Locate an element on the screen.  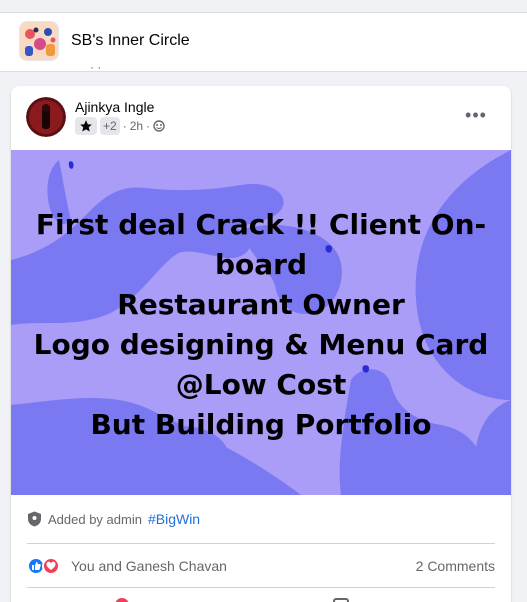
love-icon is located at coordinates (51, 566).